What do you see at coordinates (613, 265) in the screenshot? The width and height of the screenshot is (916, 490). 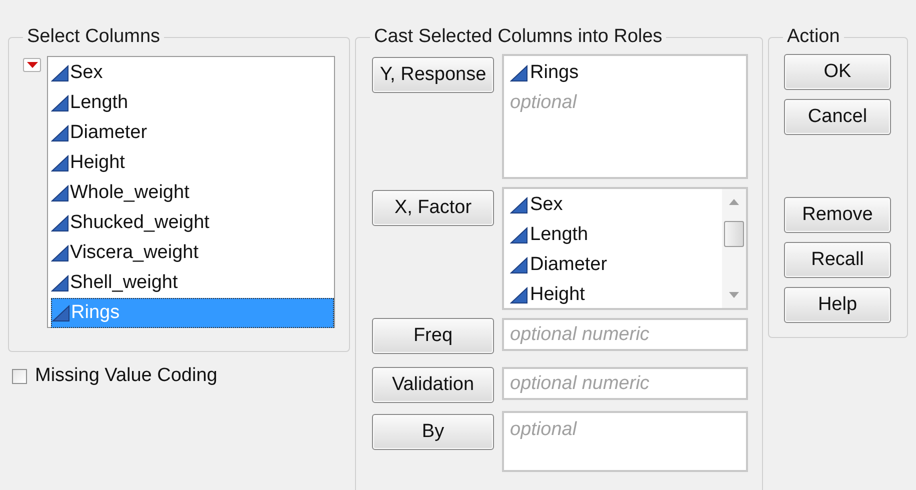 I see `role-item: Diameter` at bounding box center [613, 265].